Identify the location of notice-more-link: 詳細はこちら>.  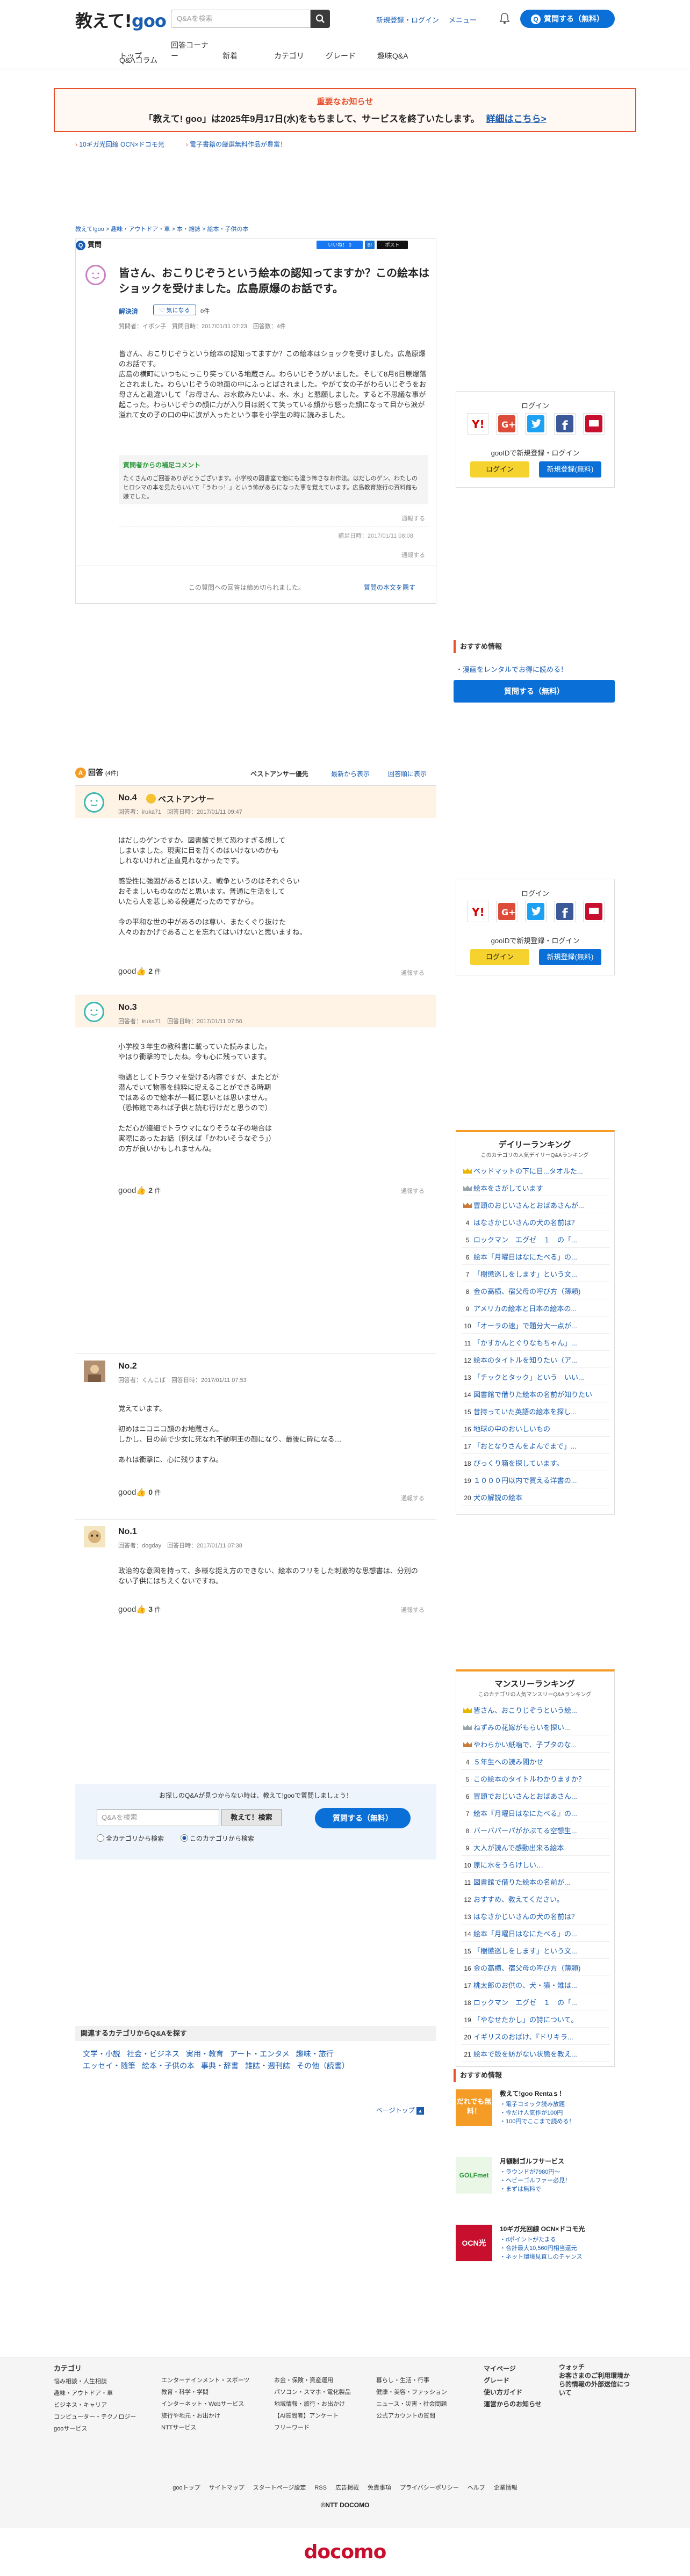
(516, 119).